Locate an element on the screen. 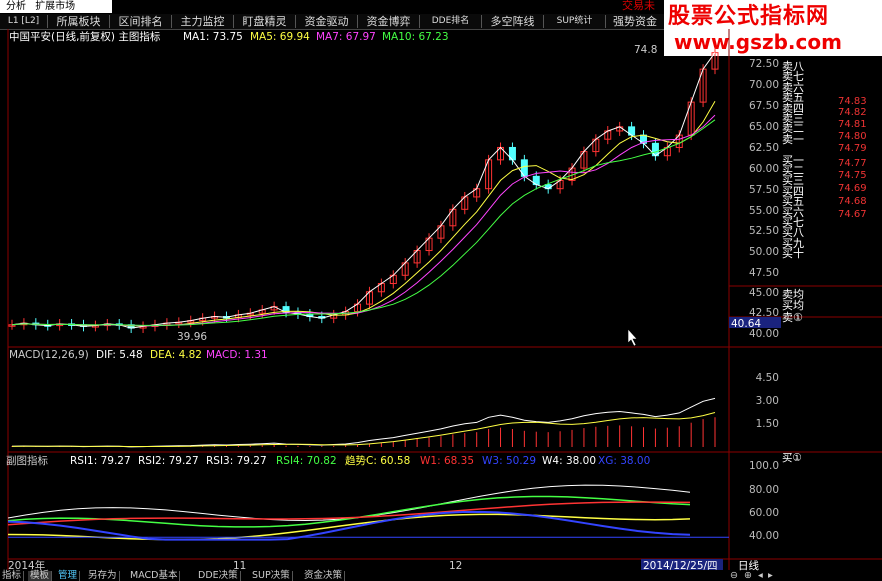  order-book-price: 74.68 is located at coordinates (852, 201).